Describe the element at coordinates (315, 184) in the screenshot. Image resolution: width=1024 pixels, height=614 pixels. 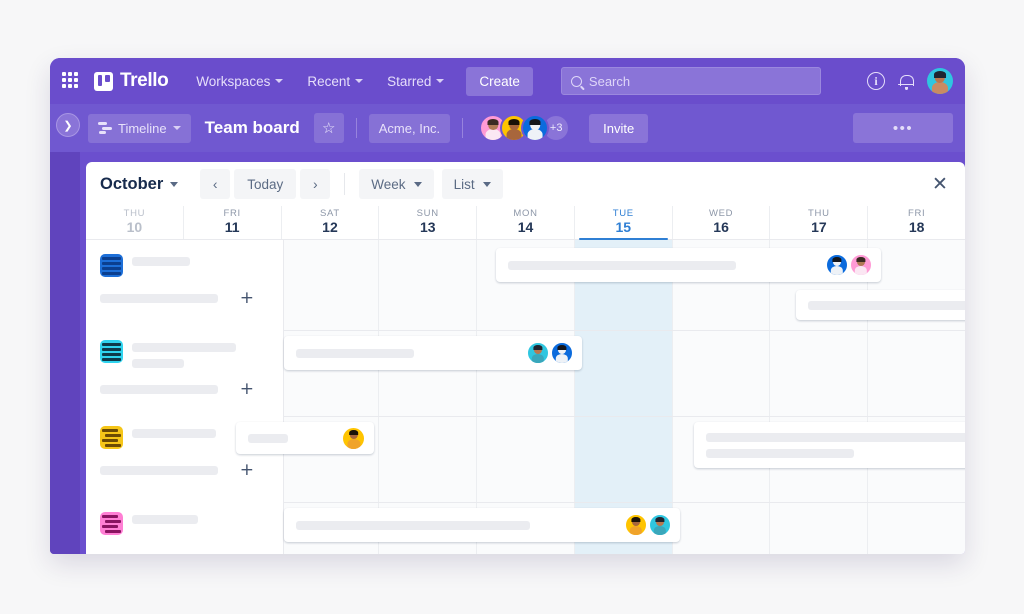
I see `next-period-button: ›` at that location.